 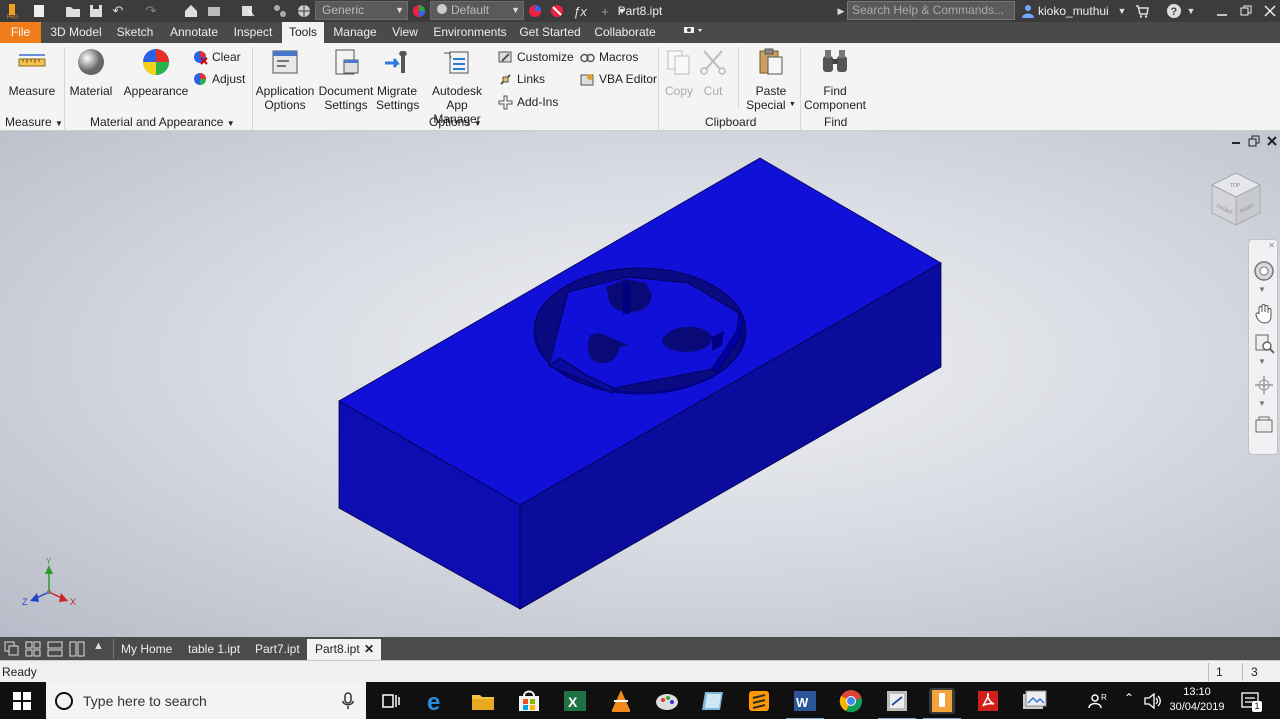 What do you see at coordinates (118, 11) in the screenshot?
I see `undo-icon: ↶` at bounding box center [118, 11].